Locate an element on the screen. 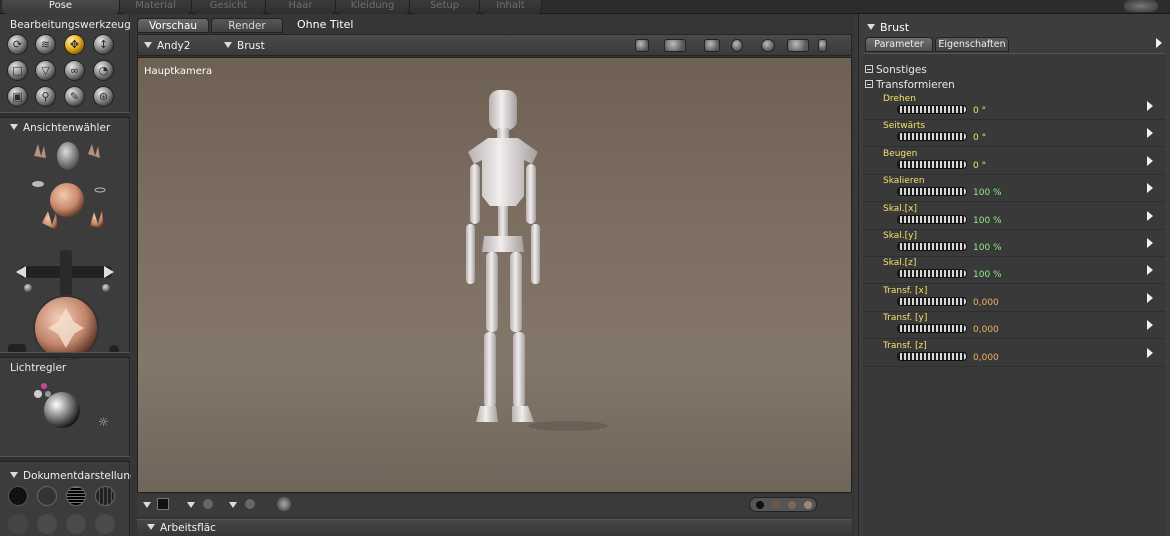  background-color-picker is located at coordinates (783, 504).